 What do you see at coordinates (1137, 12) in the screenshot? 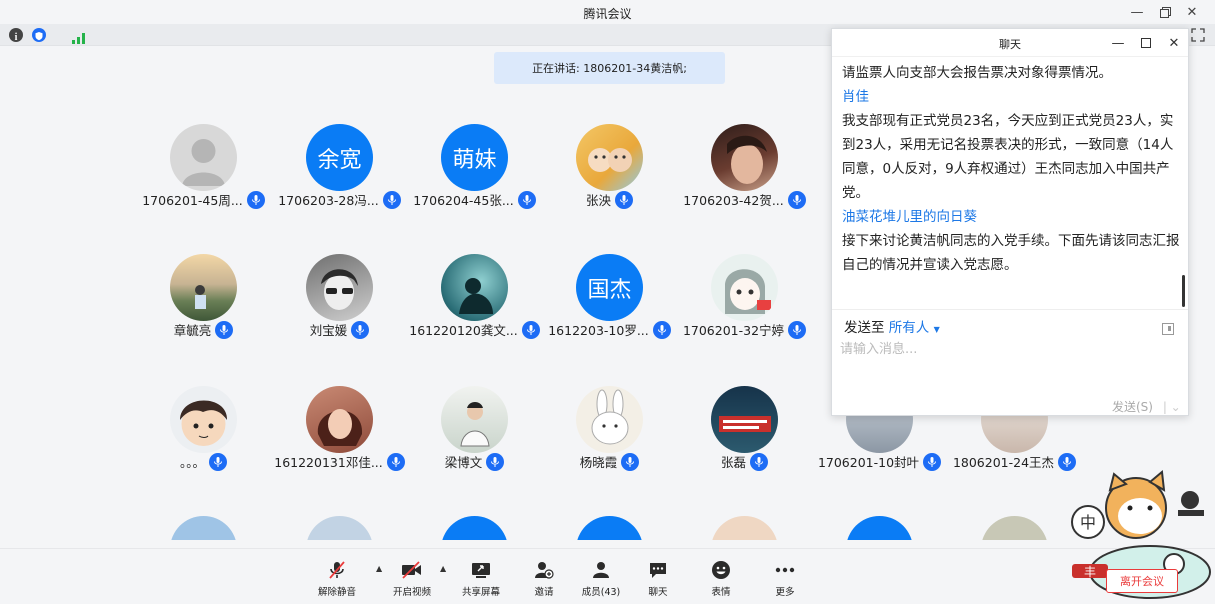
I see `minimize-icon: —` at bounding box center [1137, 12].